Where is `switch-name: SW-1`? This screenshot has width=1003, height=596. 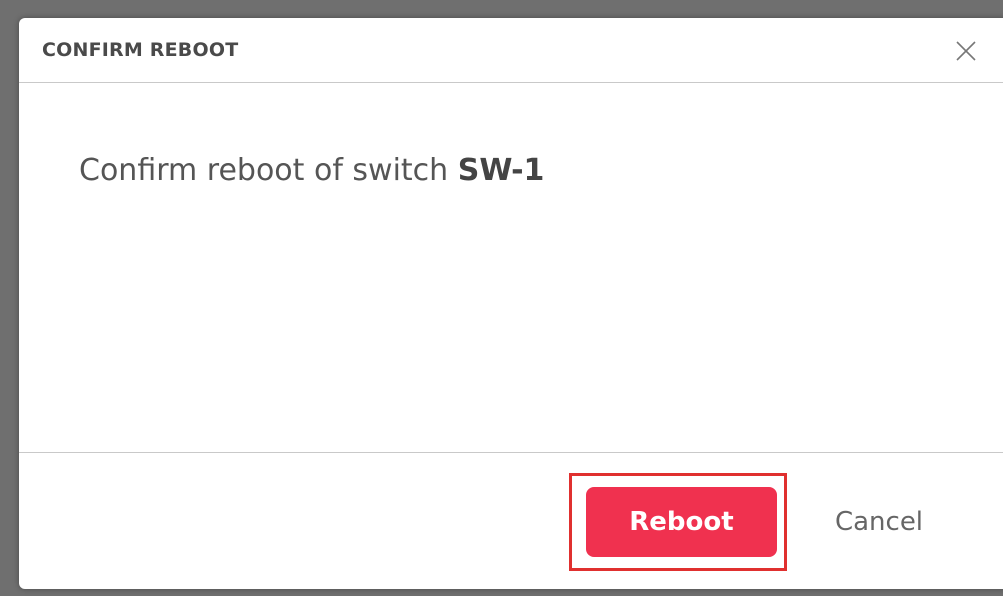
switch-name: SW-1 is located at coordinates (501, 170).